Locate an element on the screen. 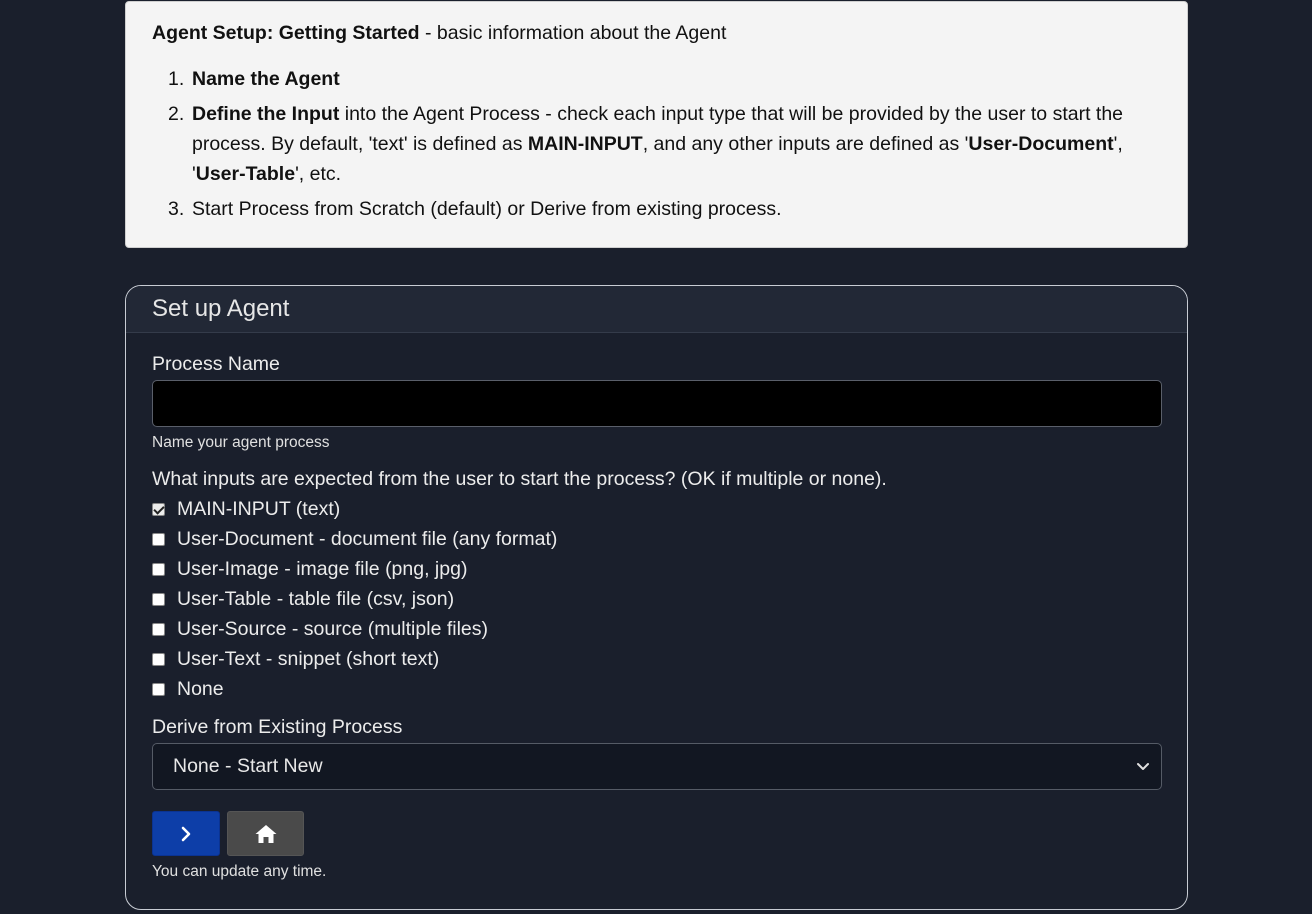  derive-label: Derive from Existing Process is located at coordinates (277, 727).